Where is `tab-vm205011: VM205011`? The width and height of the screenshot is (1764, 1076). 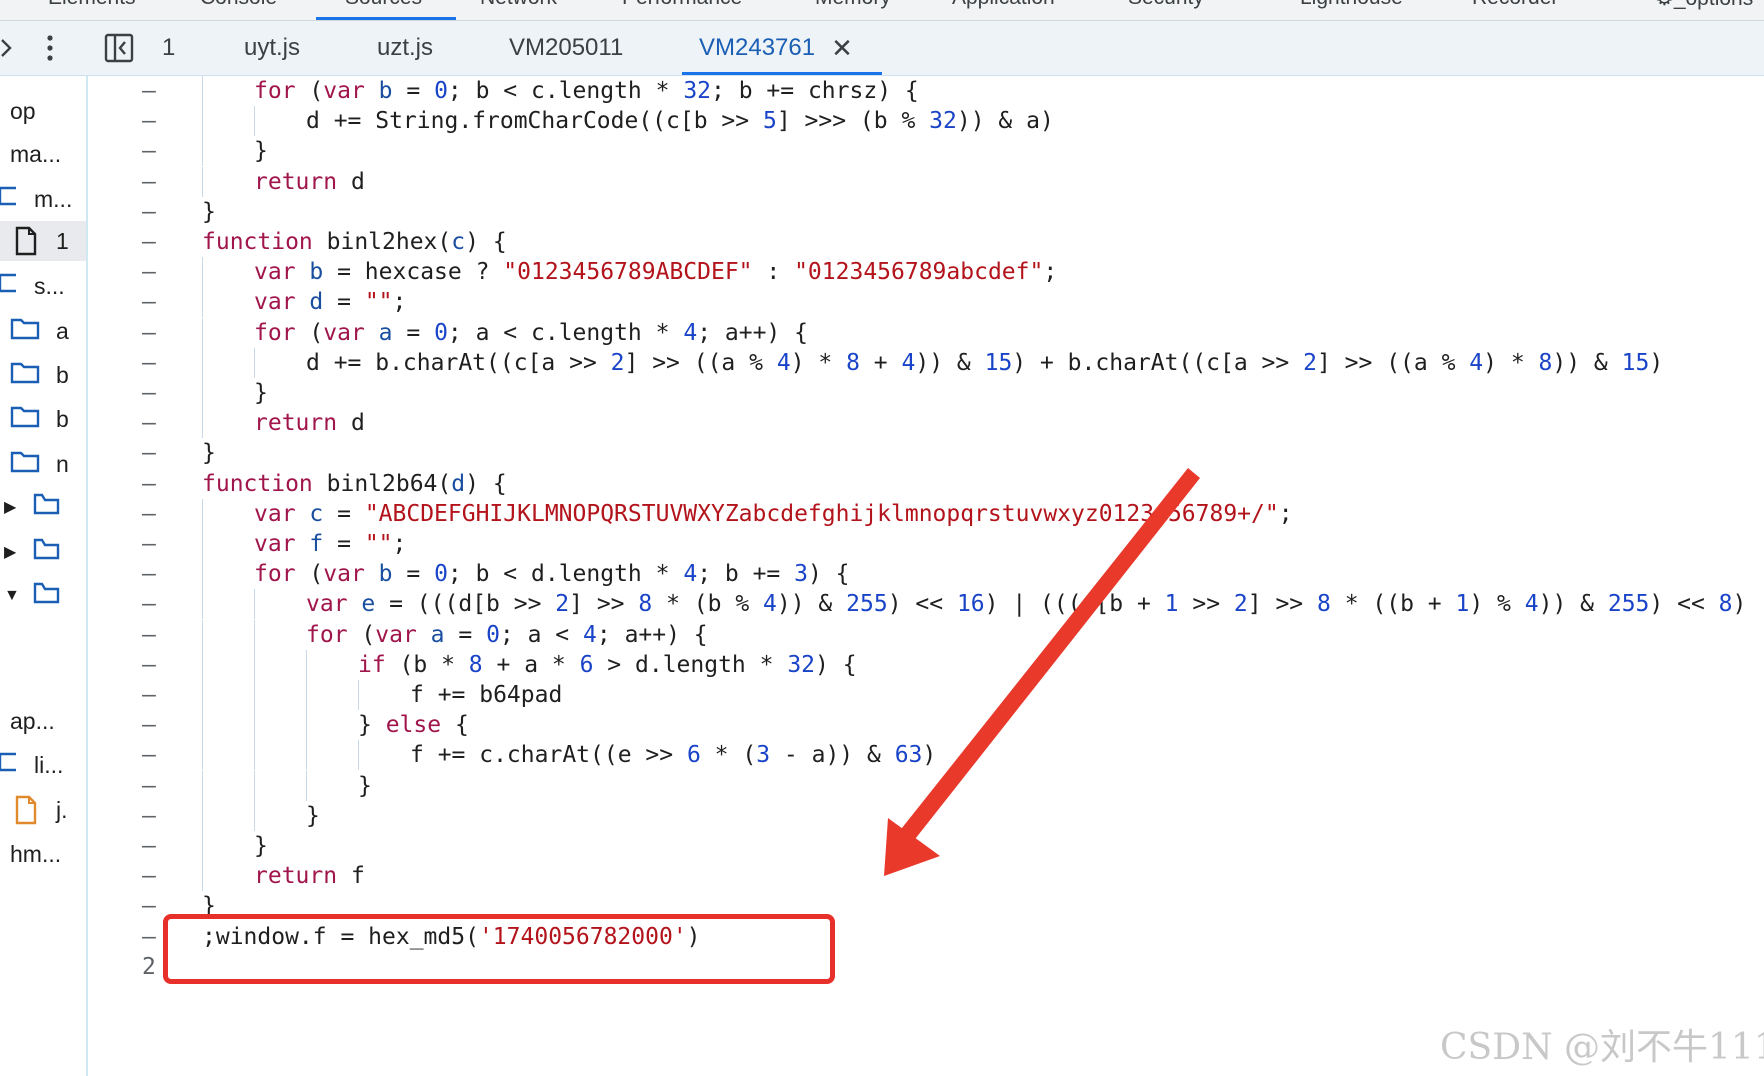 tab-vm205011: VM205011 is located at coordinates (566, 48).